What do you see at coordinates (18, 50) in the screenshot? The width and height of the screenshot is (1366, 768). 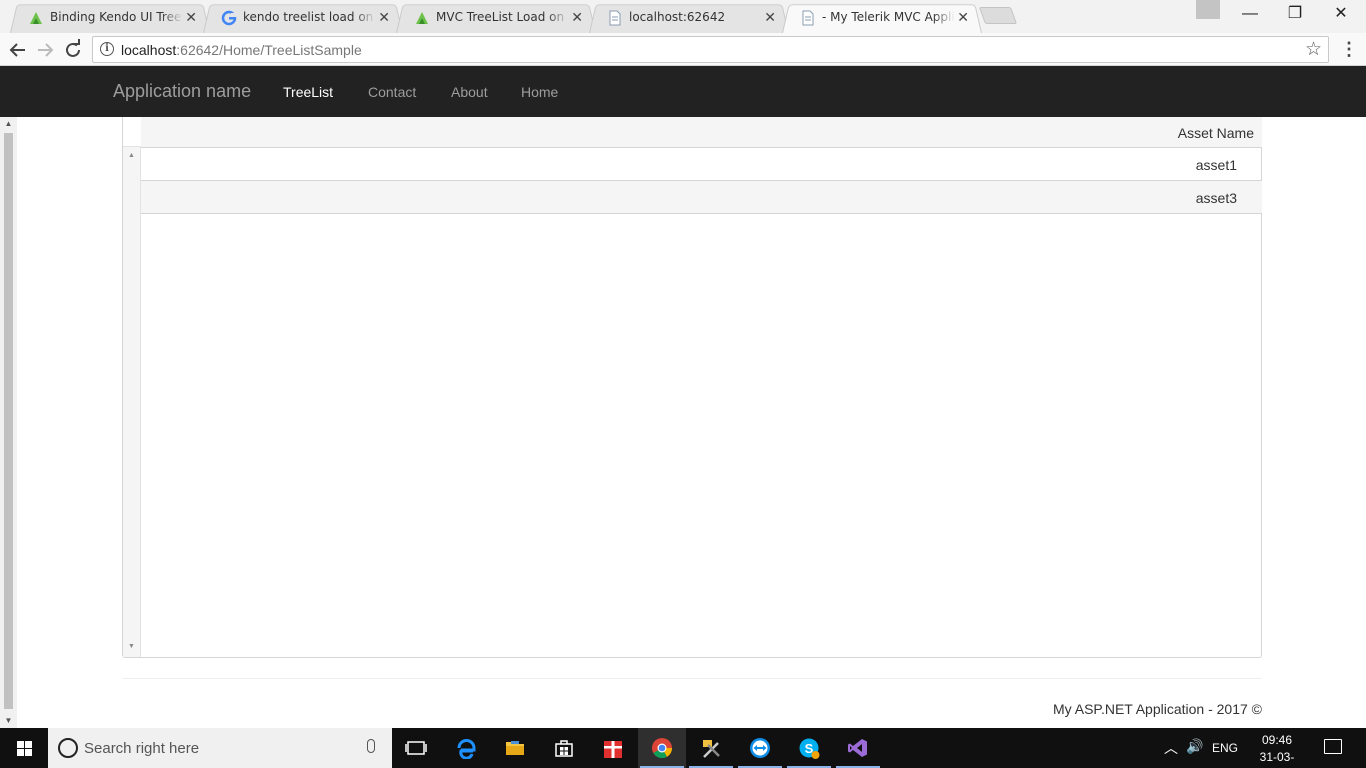 I see `back-icon` at bounding box center [18, 50].